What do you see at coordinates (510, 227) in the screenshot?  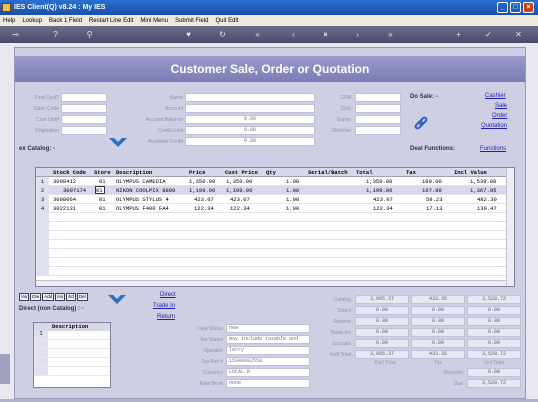 I see `vertical-scrollbar` at bounding box center [510, 227].